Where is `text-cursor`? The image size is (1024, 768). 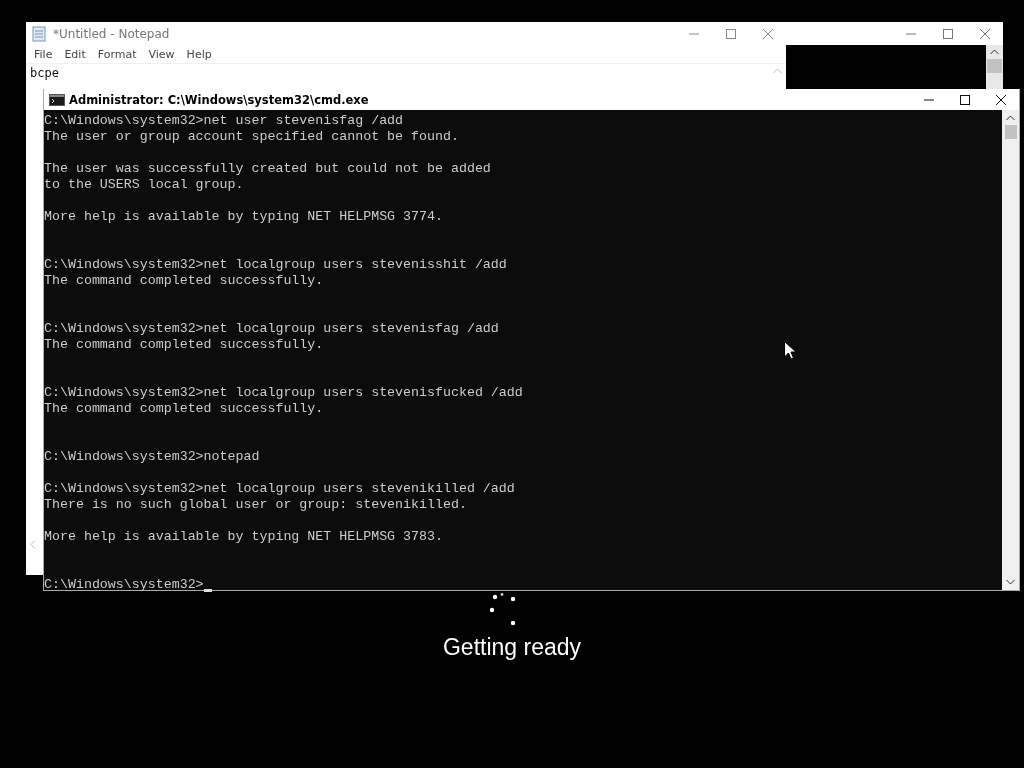 text-cursor is located at coordinates (207, 590).